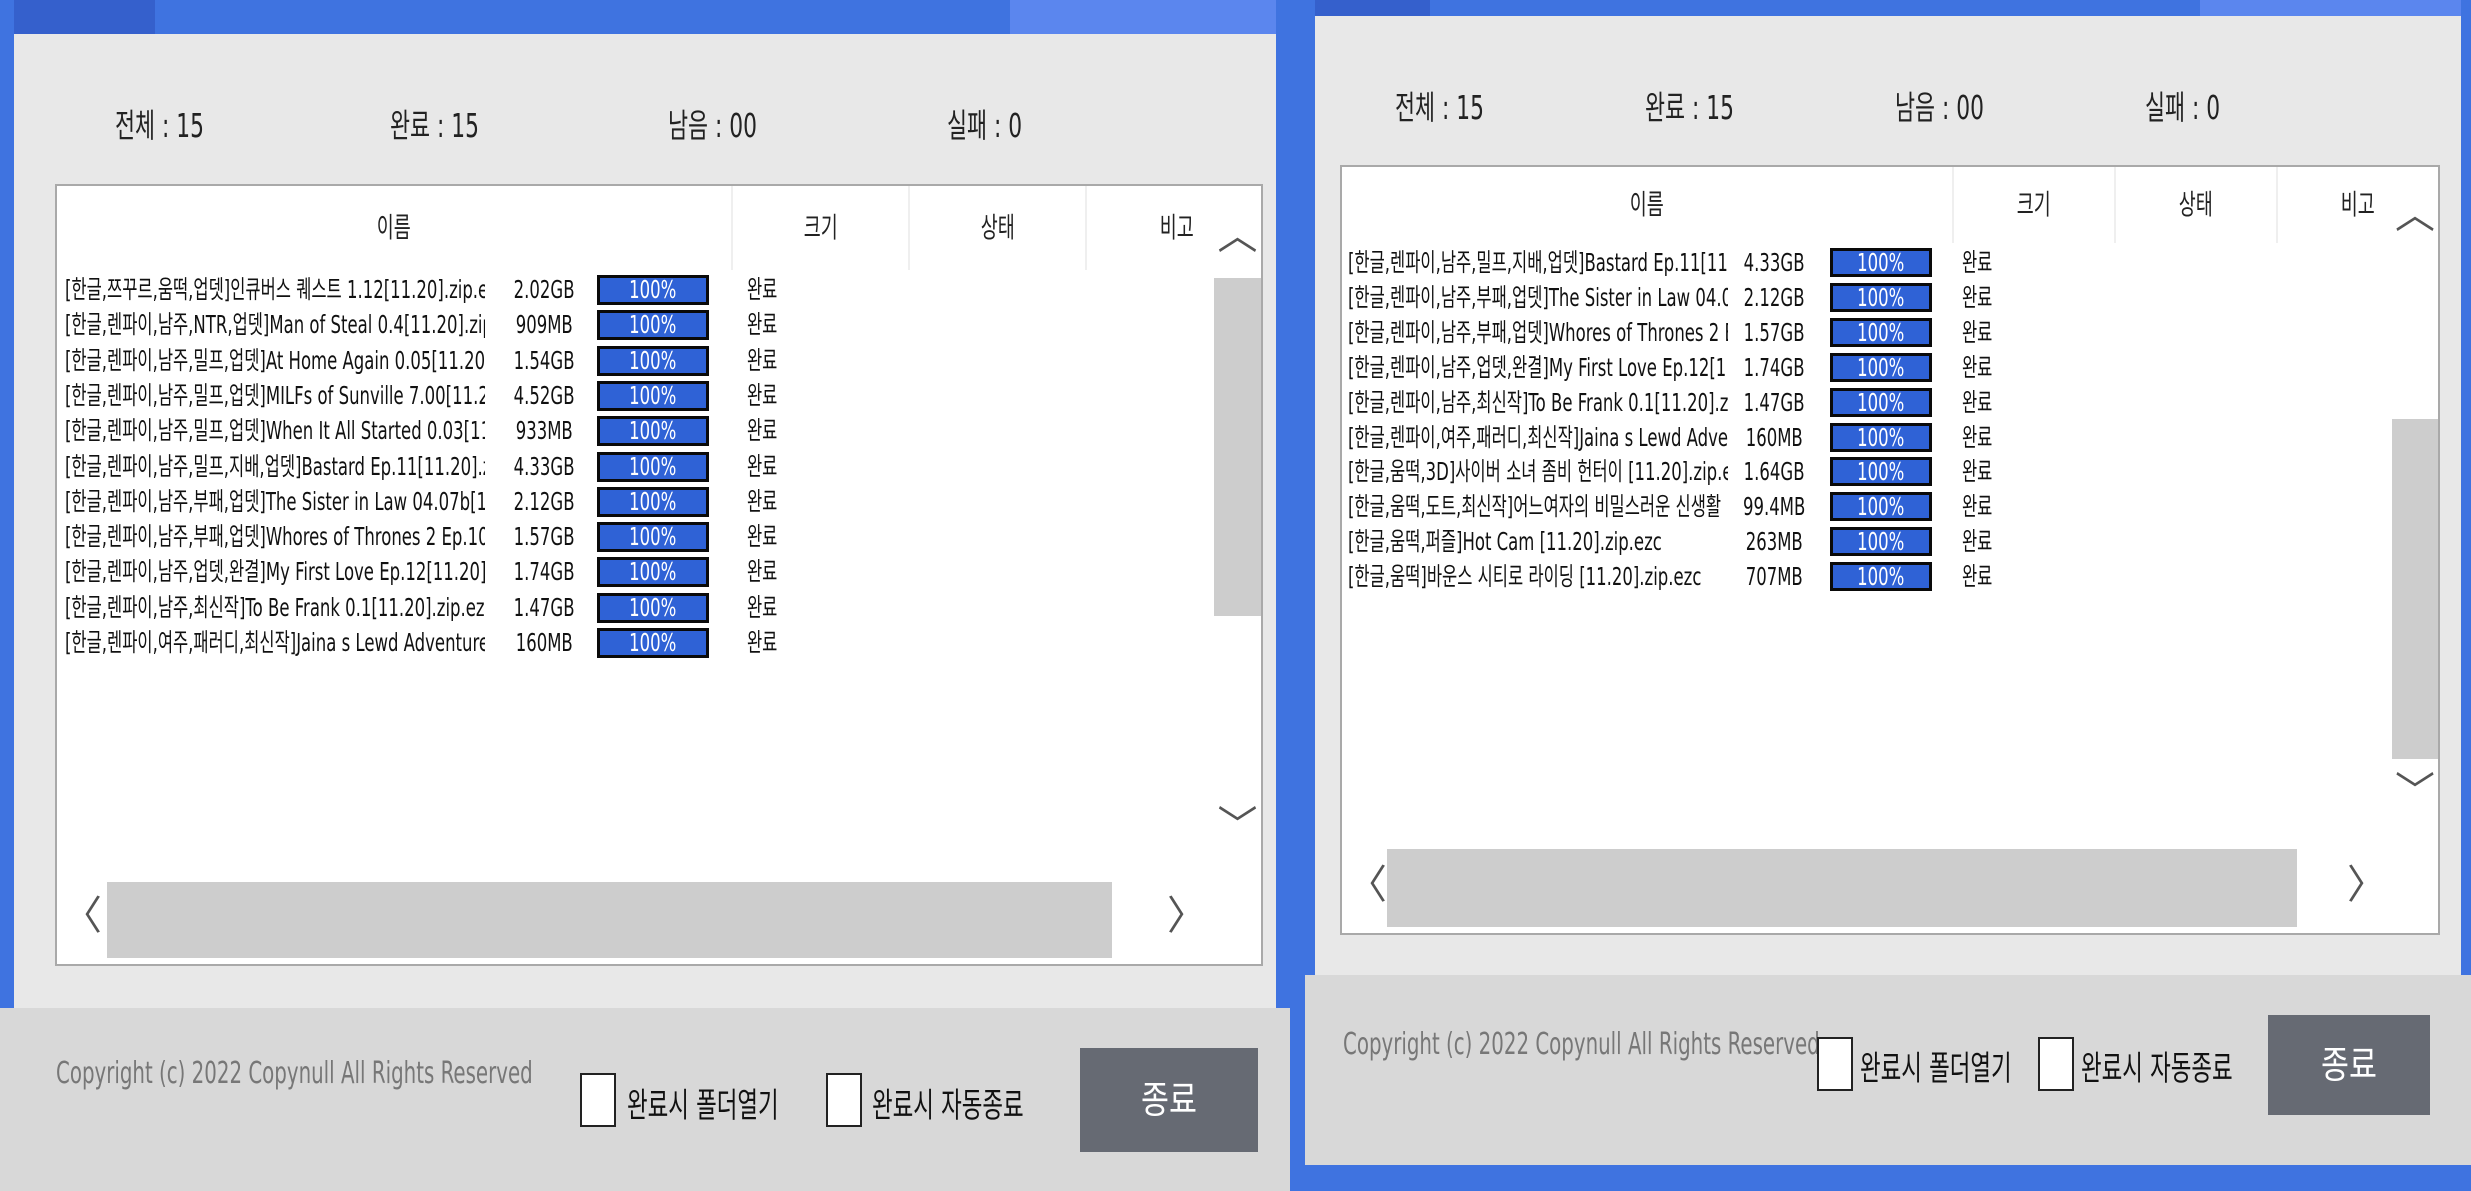 The image size is (2471, 1191). Describe the element at coordinates (1774, 507) in the screenshot. I see `file-size: 99.4MB` at that location.